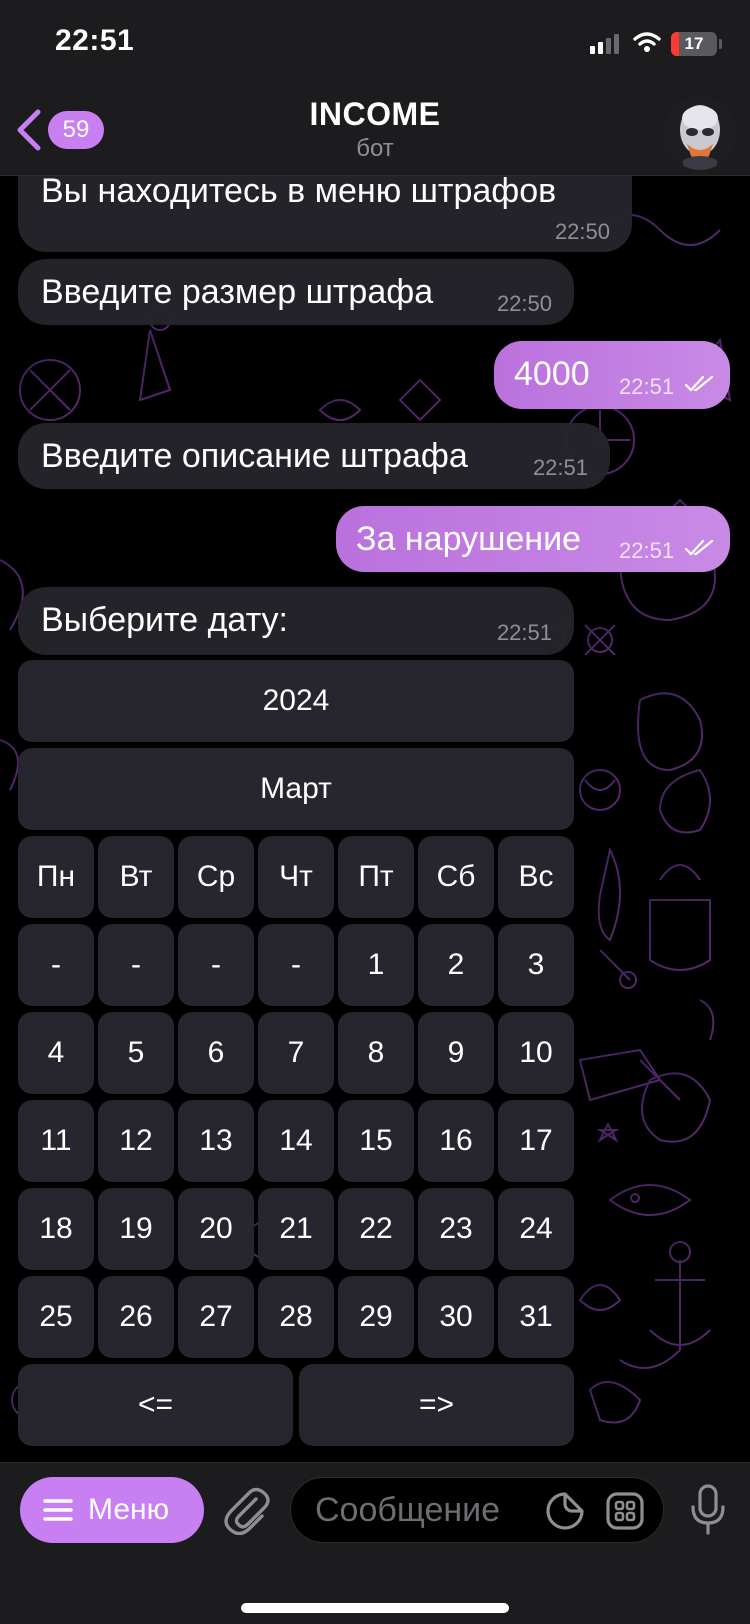  Describe the element at coordinates (536, 877) in the screenshot. I see `calendar-weekday-header: Вс` at that location.